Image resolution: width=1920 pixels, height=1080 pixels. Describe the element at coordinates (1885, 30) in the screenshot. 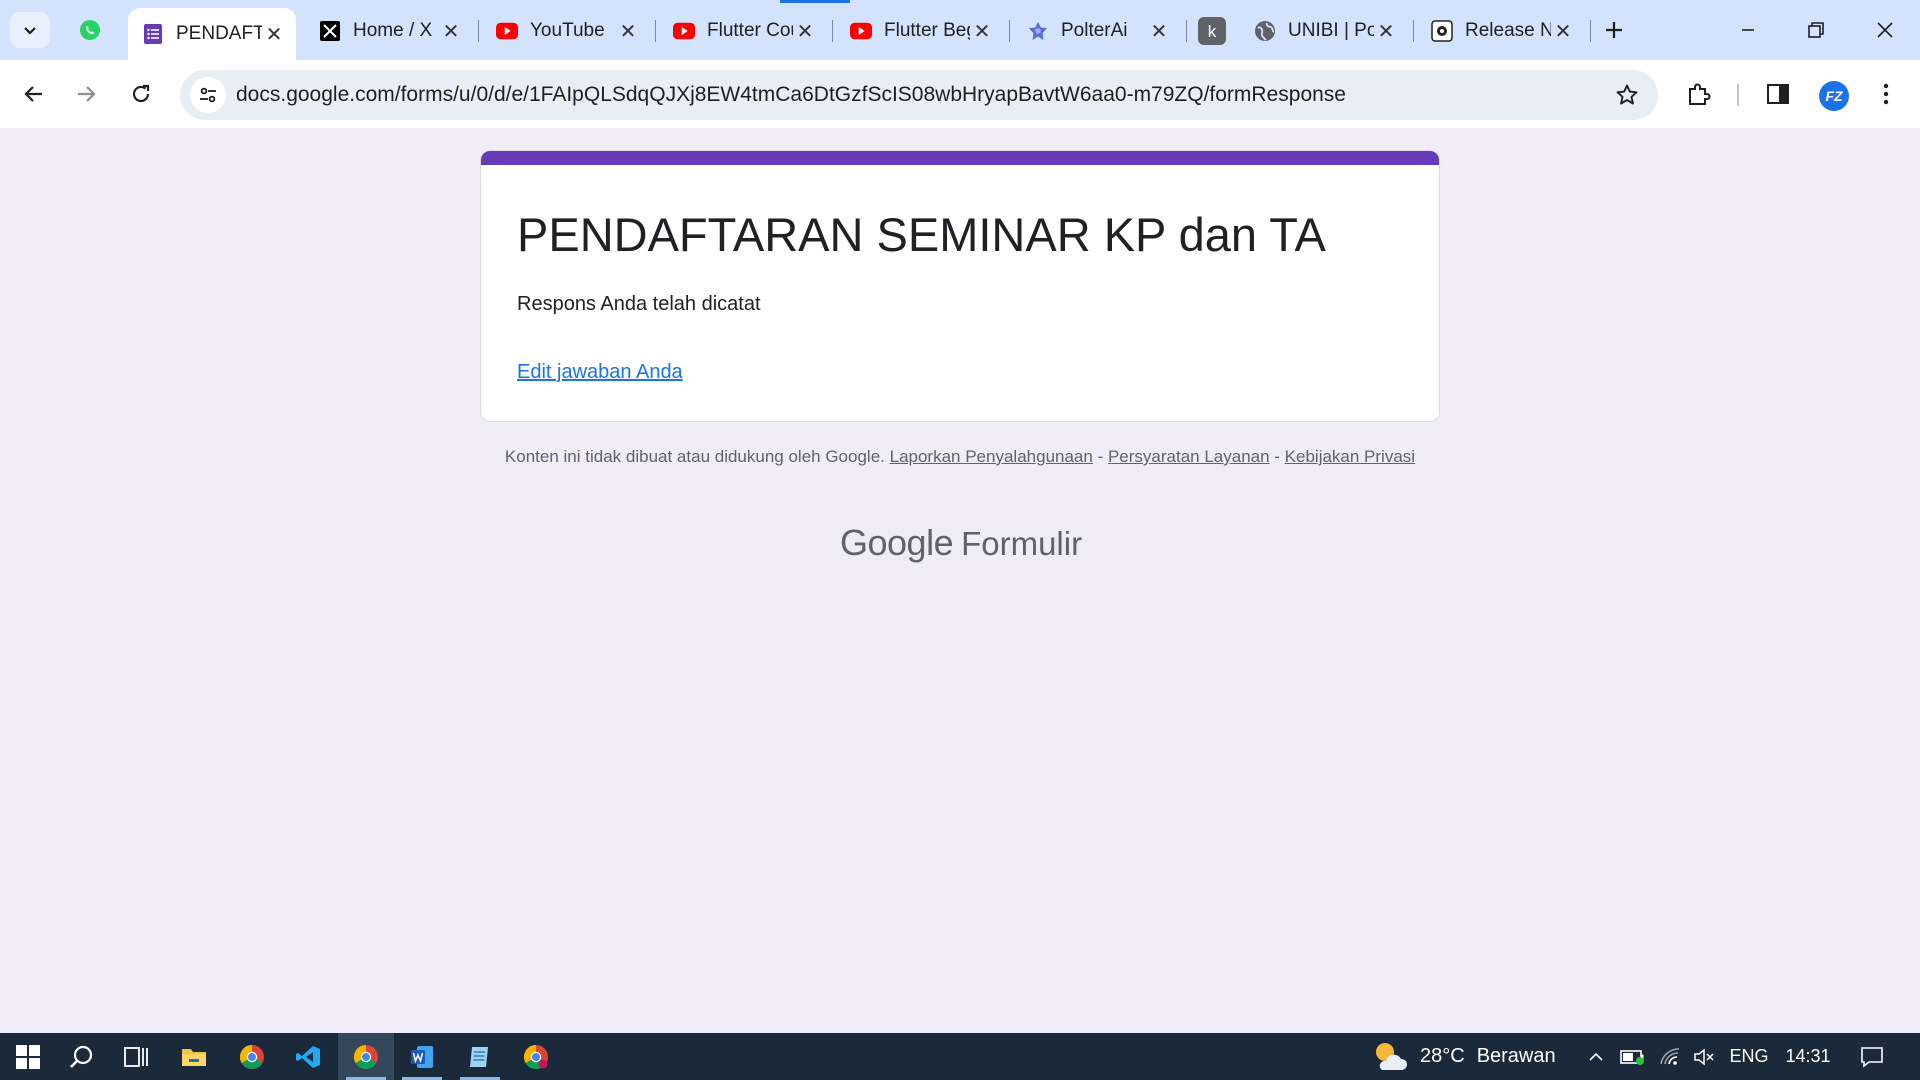

I see `close-window-button` at that location.